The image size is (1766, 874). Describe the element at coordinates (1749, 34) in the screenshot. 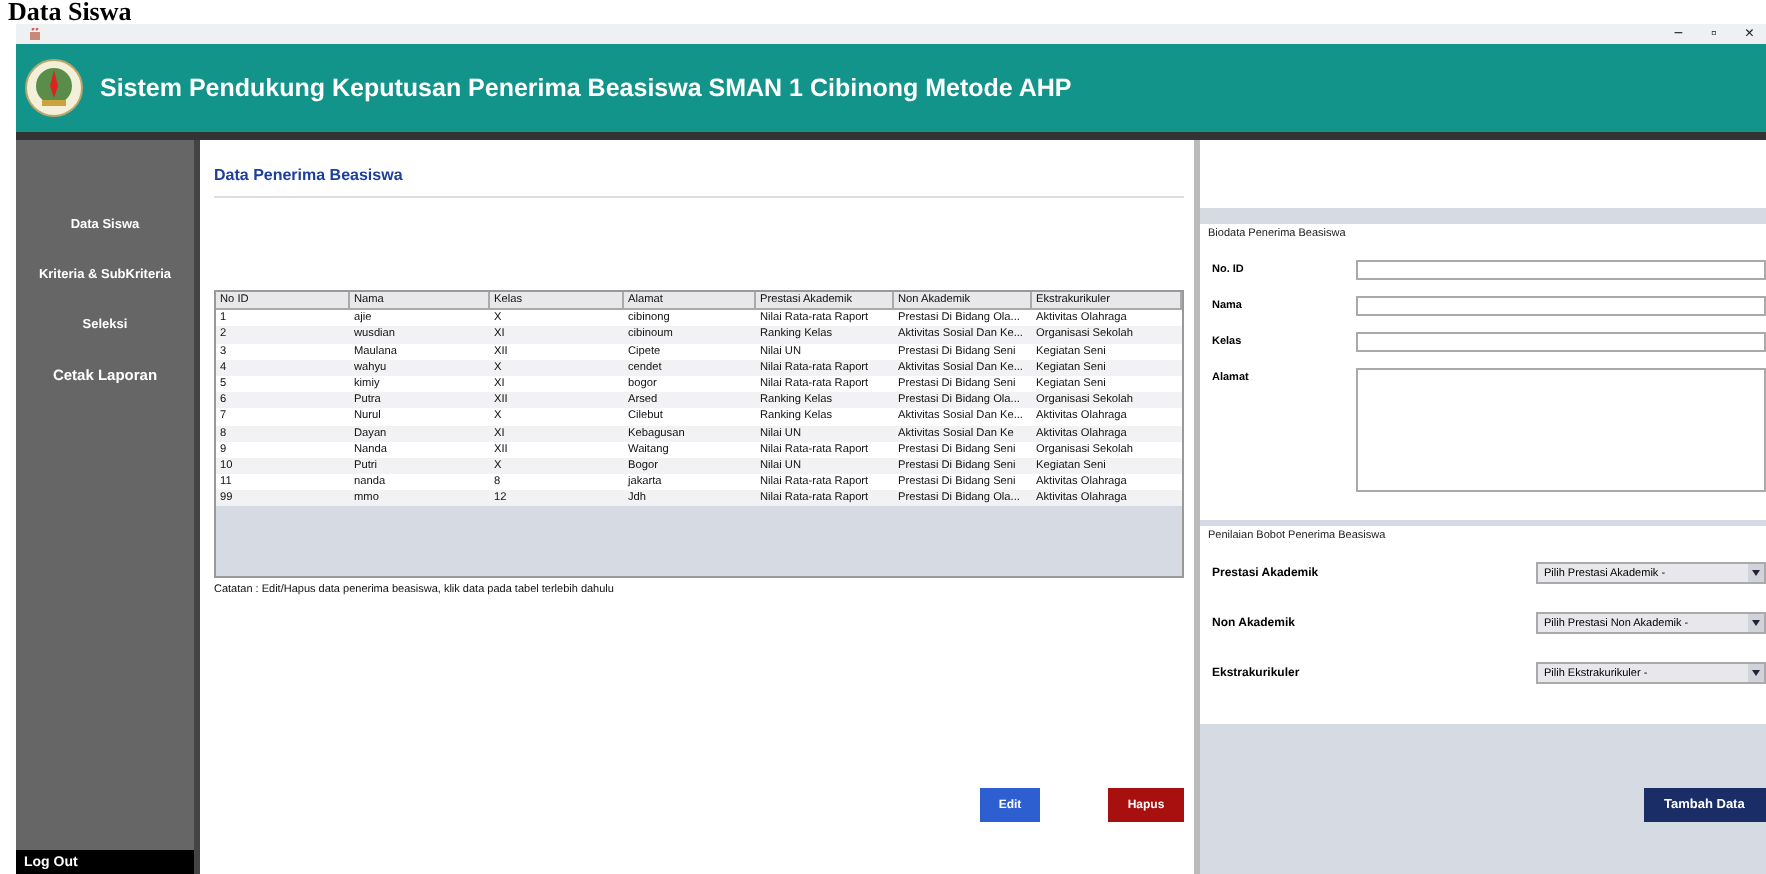

I see `close-button: ×` at that location.